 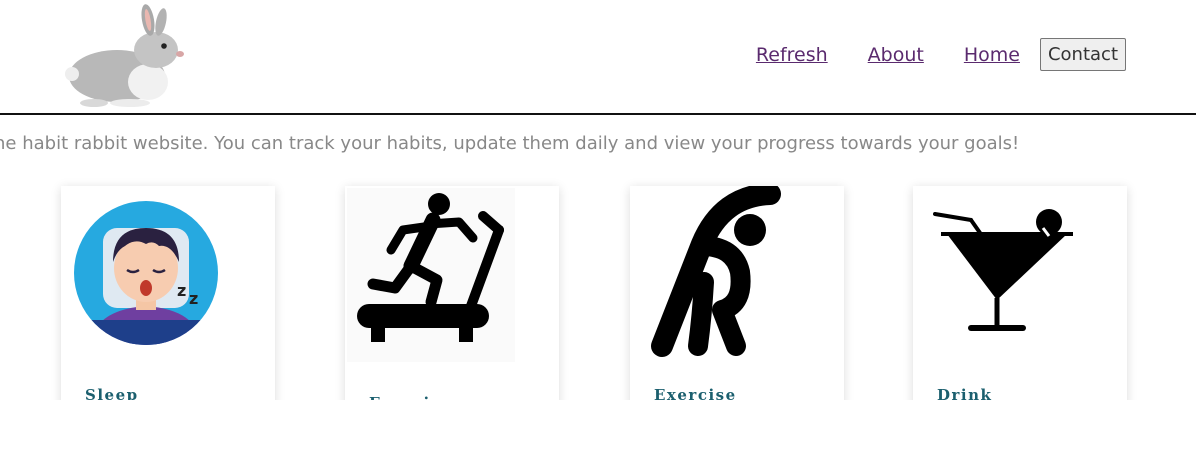 What do you see at coordinates (598, 430) in the screenshot?
I see `viewport-bottom-blank` at bounding box center [598, 430].